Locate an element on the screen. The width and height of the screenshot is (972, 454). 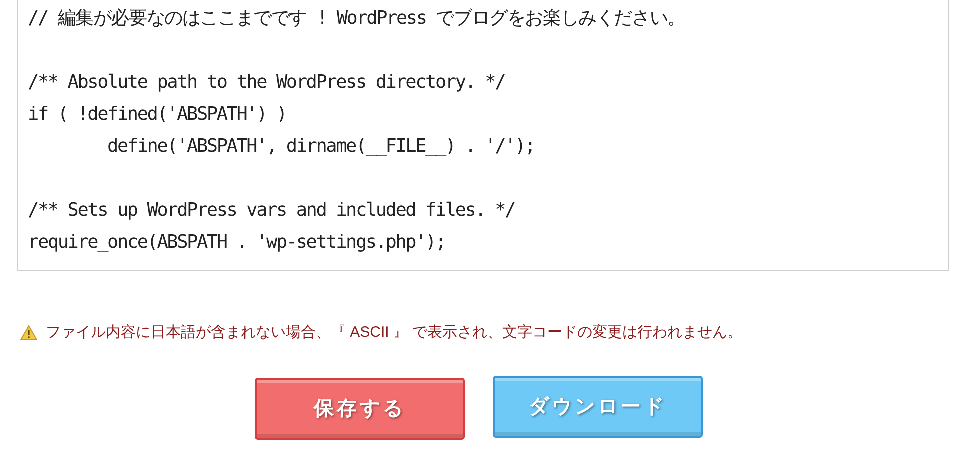
save-button: 保存する is located at coordinates (360, 409).